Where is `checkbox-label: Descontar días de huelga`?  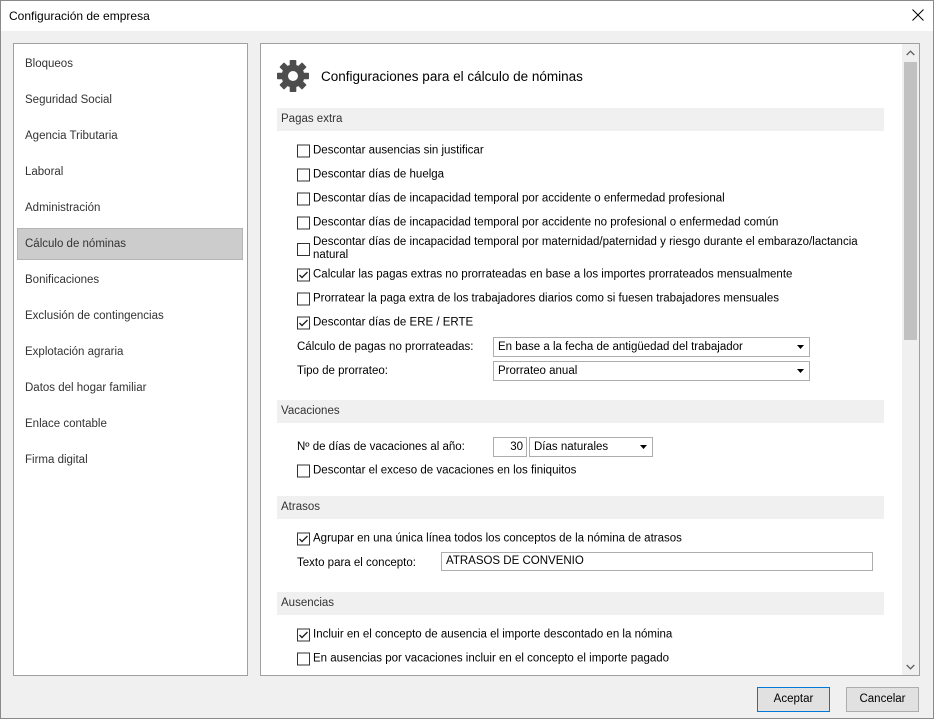
checkbox-label: Descontar días de huelga is located at coordinates (379, 174).